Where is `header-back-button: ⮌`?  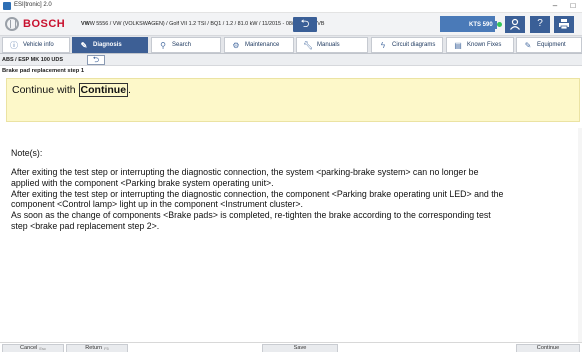
header-back-button: ⮌ is located at coordinates (305, 24).